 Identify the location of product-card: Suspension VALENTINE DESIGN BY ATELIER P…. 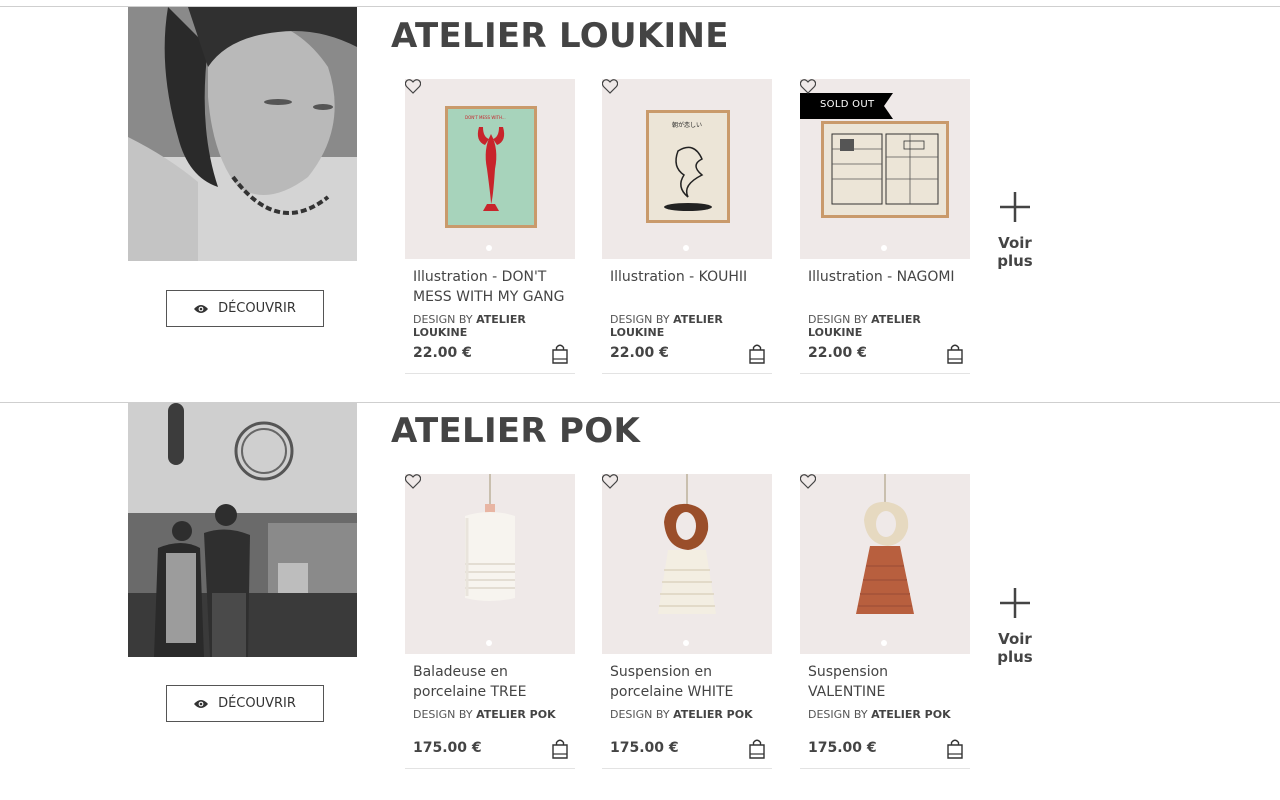
(885, 621).